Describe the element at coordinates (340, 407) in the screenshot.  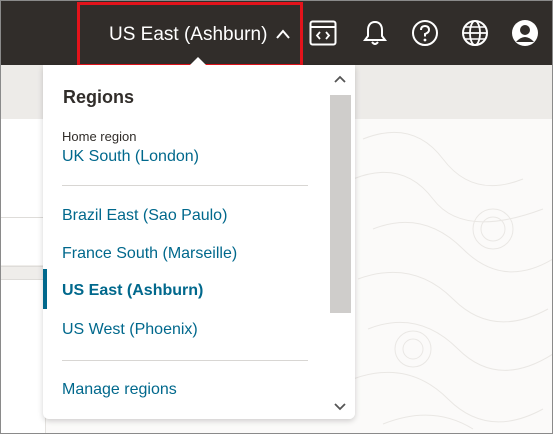
I see `scroll-down-icon` at that location.